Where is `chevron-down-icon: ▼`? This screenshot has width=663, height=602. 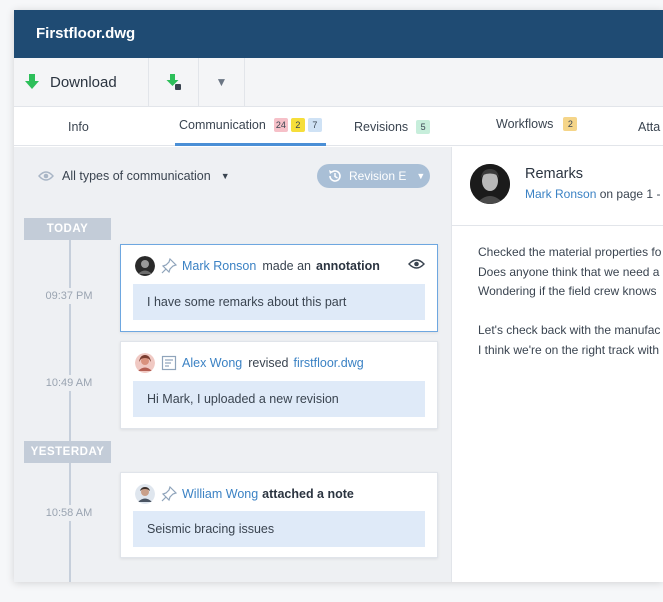
chevron-down-icon: ▼ is located at coordinates (221, 82).